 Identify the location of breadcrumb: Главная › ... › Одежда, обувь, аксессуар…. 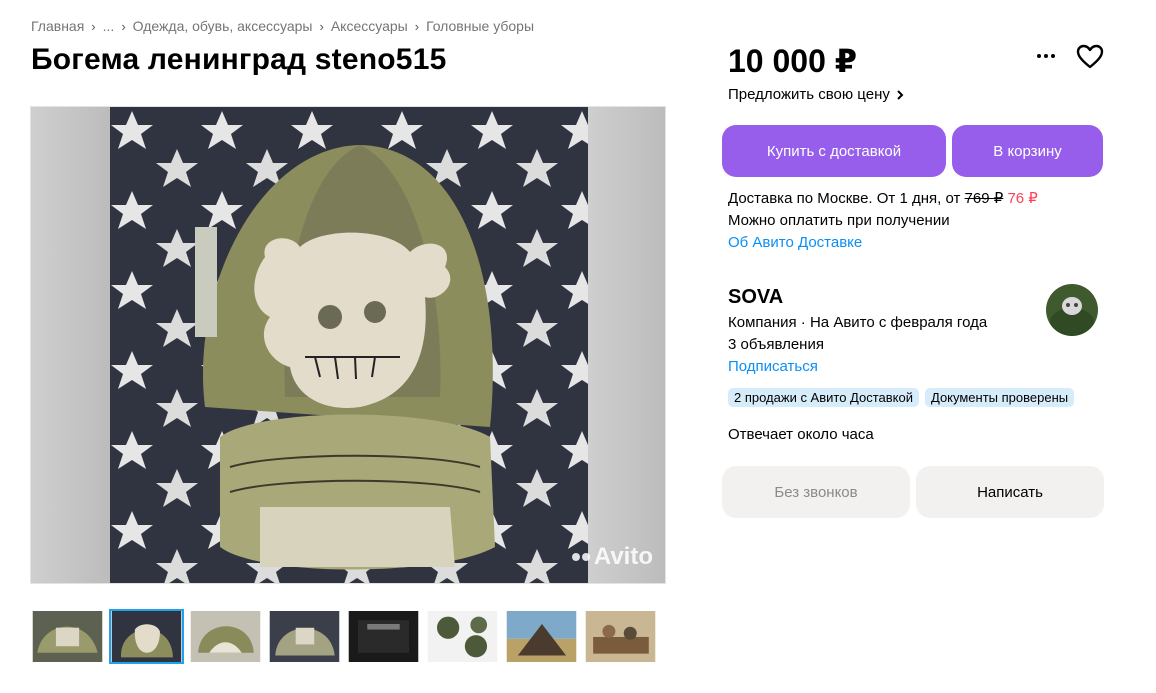
(282, 26).